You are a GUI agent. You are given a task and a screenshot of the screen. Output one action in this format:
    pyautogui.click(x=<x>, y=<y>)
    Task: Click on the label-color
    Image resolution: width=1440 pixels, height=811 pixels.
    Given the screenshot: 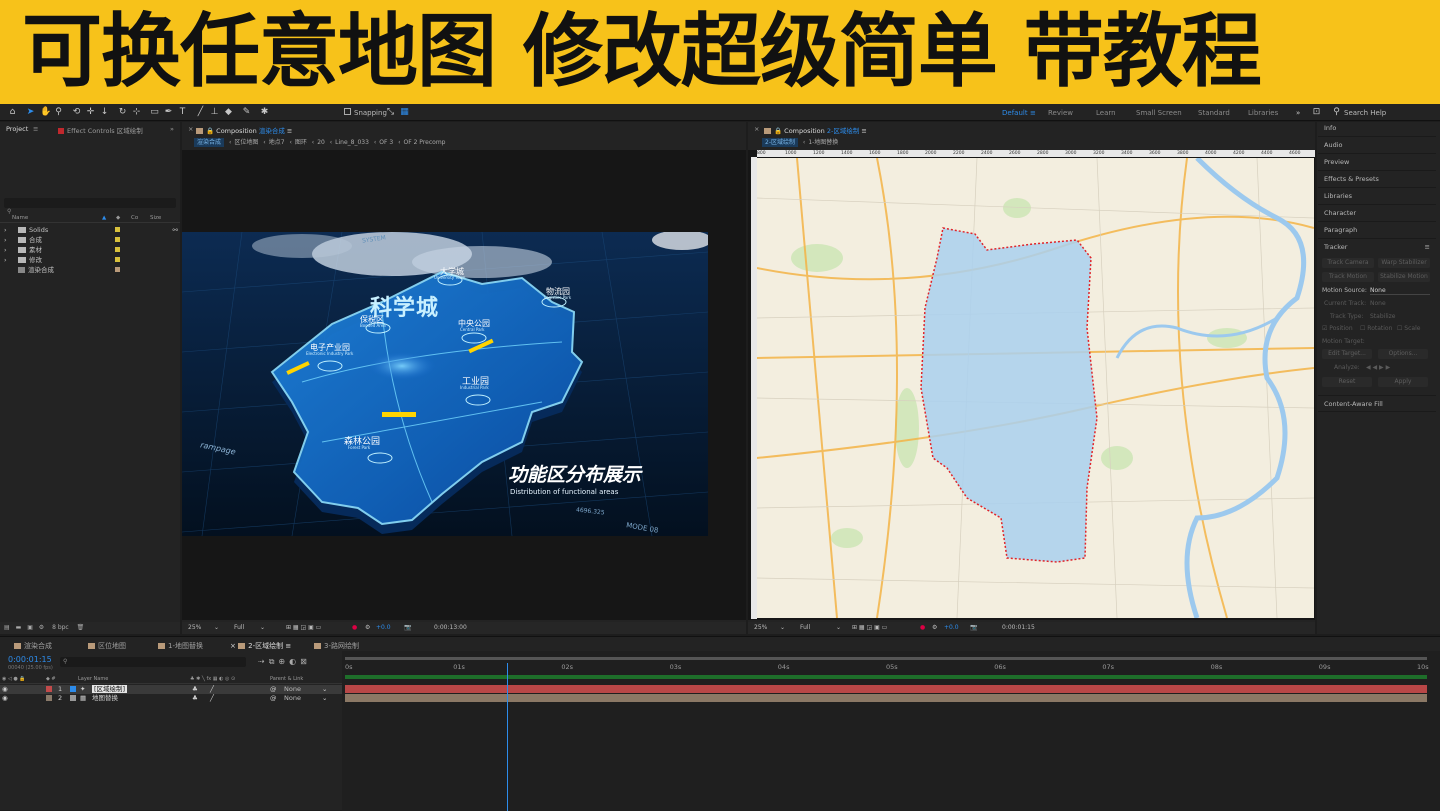 What is the action you would take?
    pyautogui.click(x=49, y=698)
    